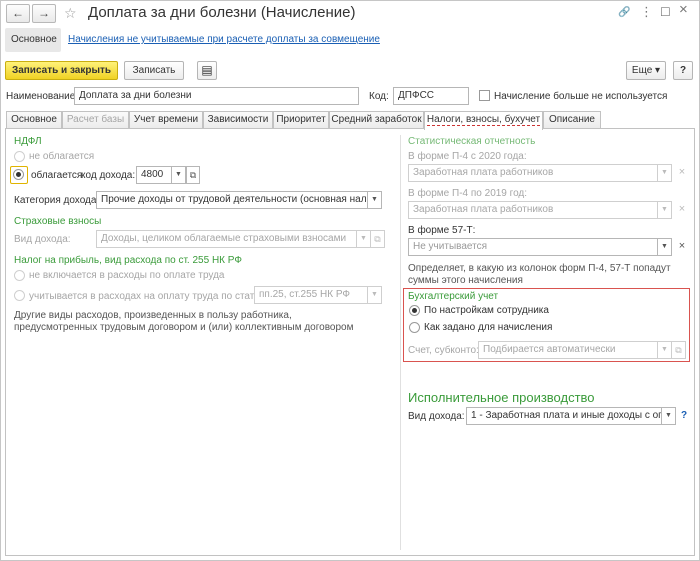 The width and height of the screenshot is (700, 561). I want to click on not-used-label: Начисление больше не используется, so click(581, 96).